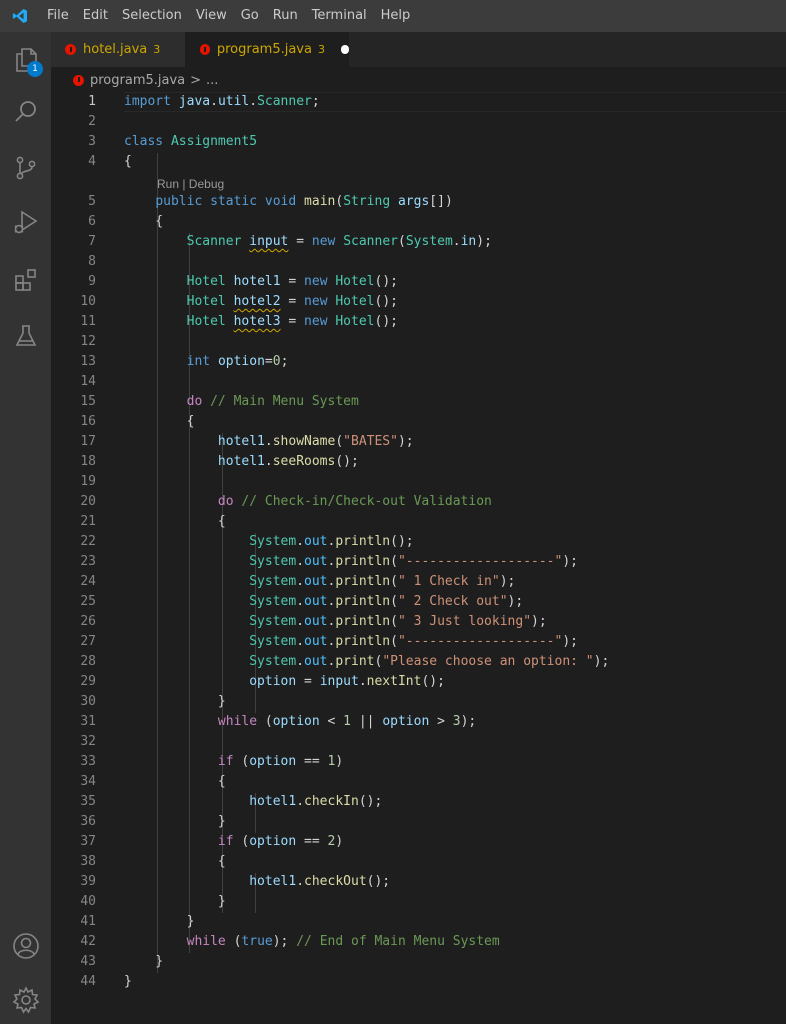 This screenshot has width=786, height=1024. What do you see at coordinates (118, 49) in the screenshot?
I see `tab-hotel-java: hotel.java 3` at bounding box center [118, 49].